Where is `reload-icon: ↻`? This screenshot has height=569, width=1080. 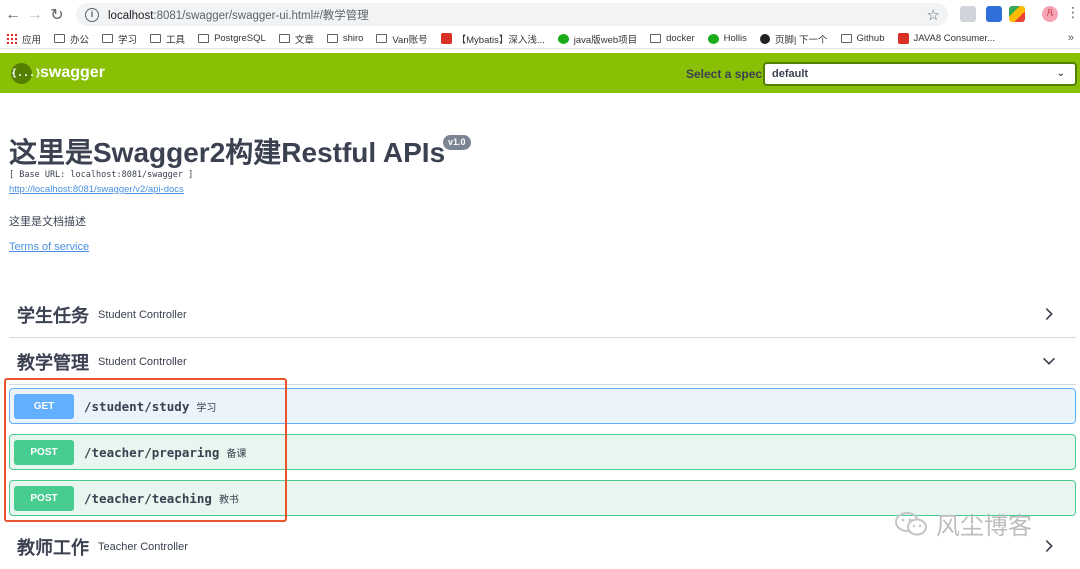
reload-icon: ↻ is located at coordinates (57, 15).